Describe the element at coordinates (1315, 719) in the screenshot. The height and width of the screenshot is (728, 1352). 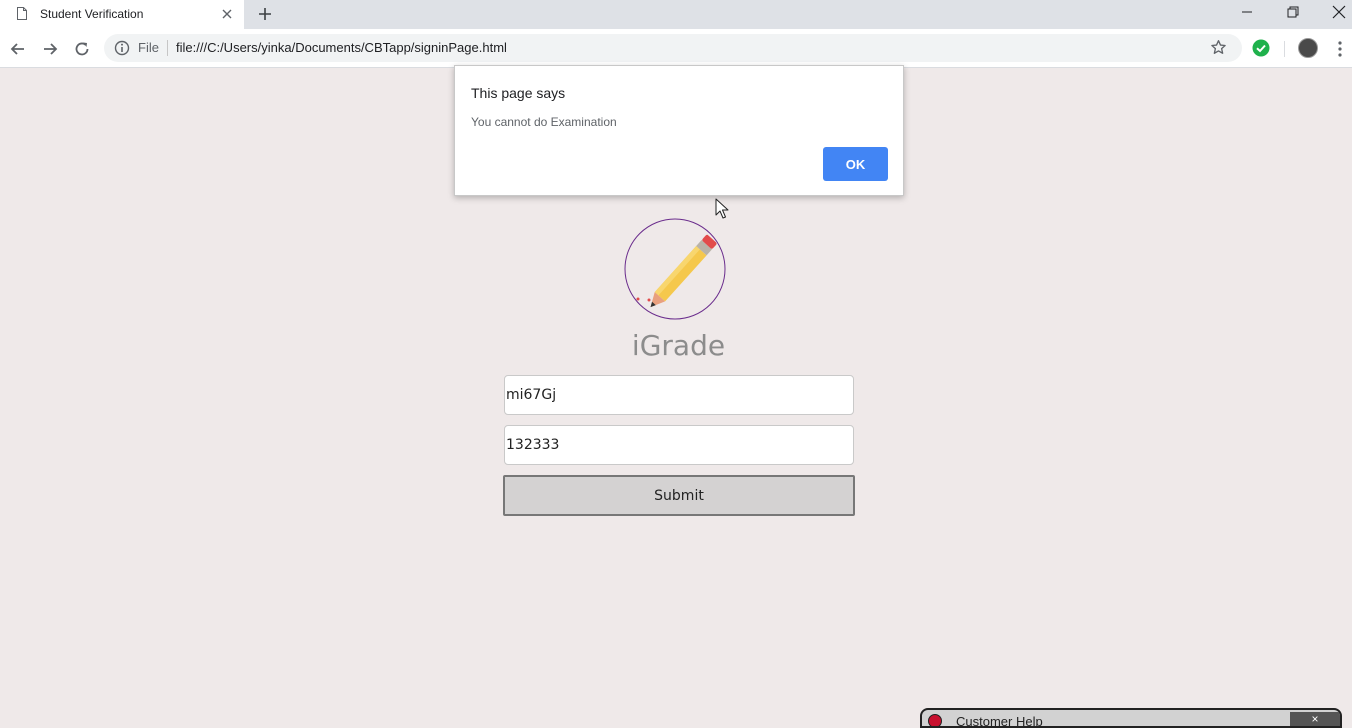
I see `popup-close-button: ×` at that location.